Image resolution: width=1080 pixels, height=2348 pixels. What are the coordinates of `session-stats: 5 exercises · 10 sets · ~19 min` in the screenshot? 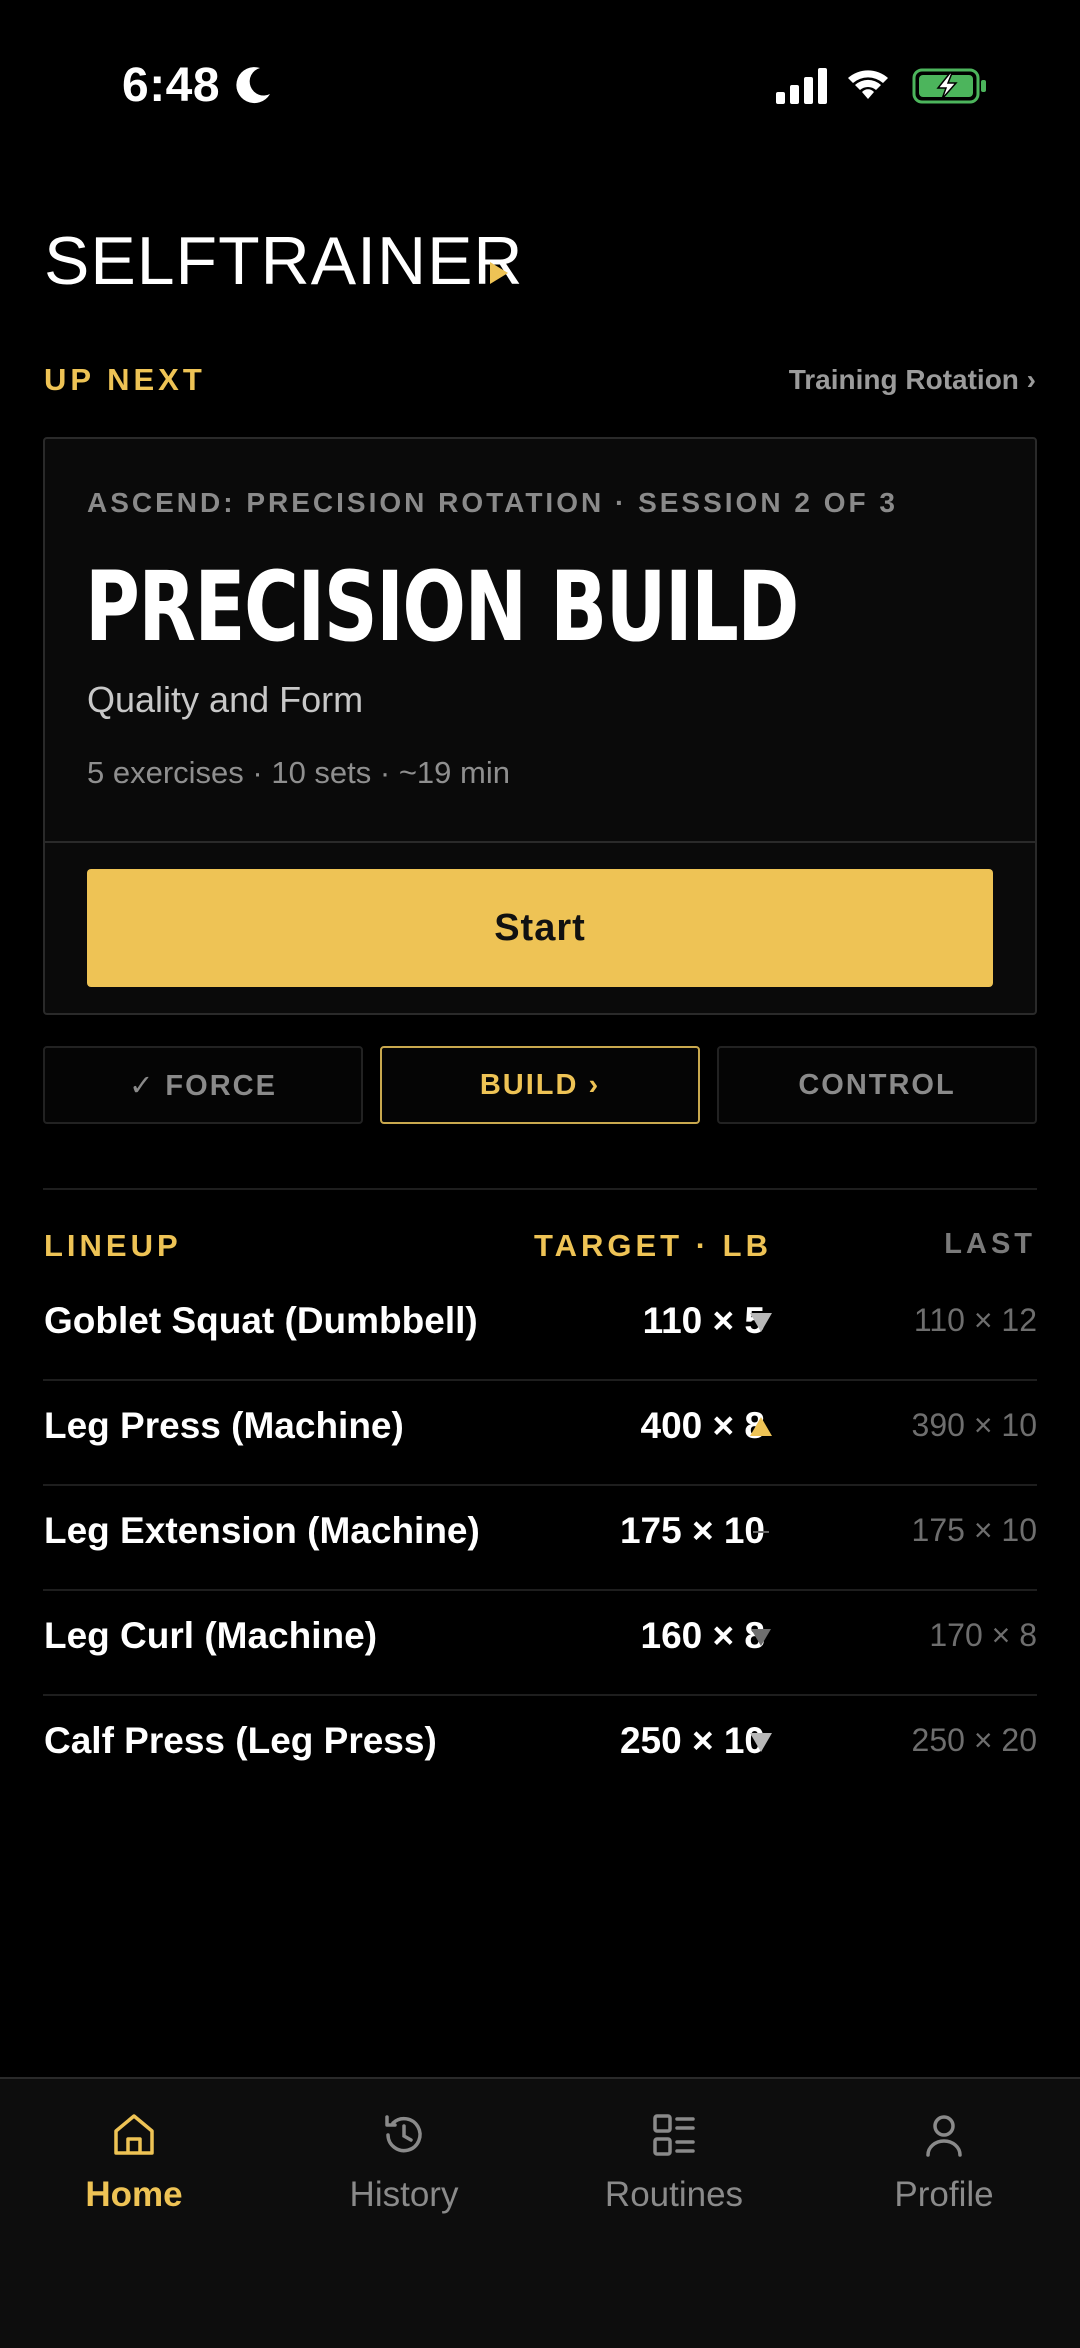 It's located at (298, 772).